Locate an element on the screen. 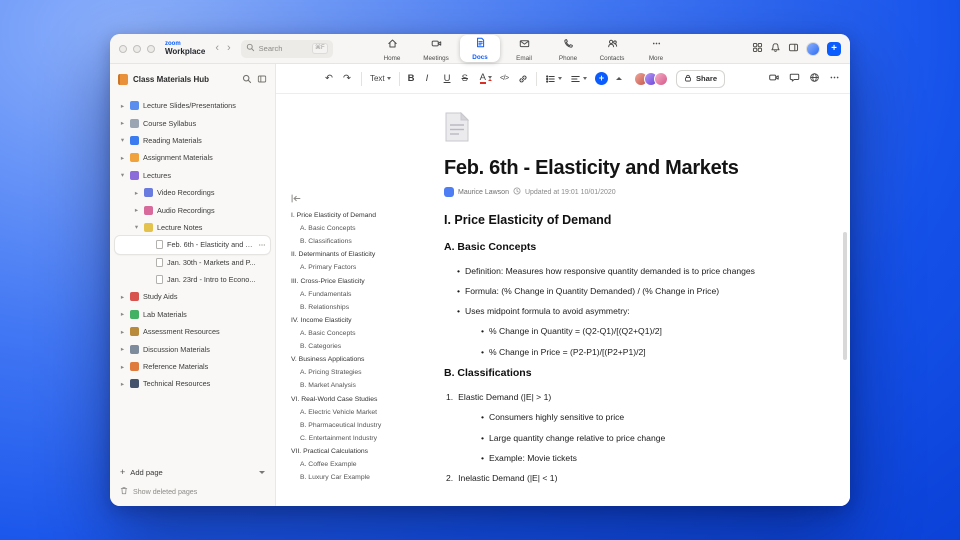  link-button is located at coordinates (523, 79).